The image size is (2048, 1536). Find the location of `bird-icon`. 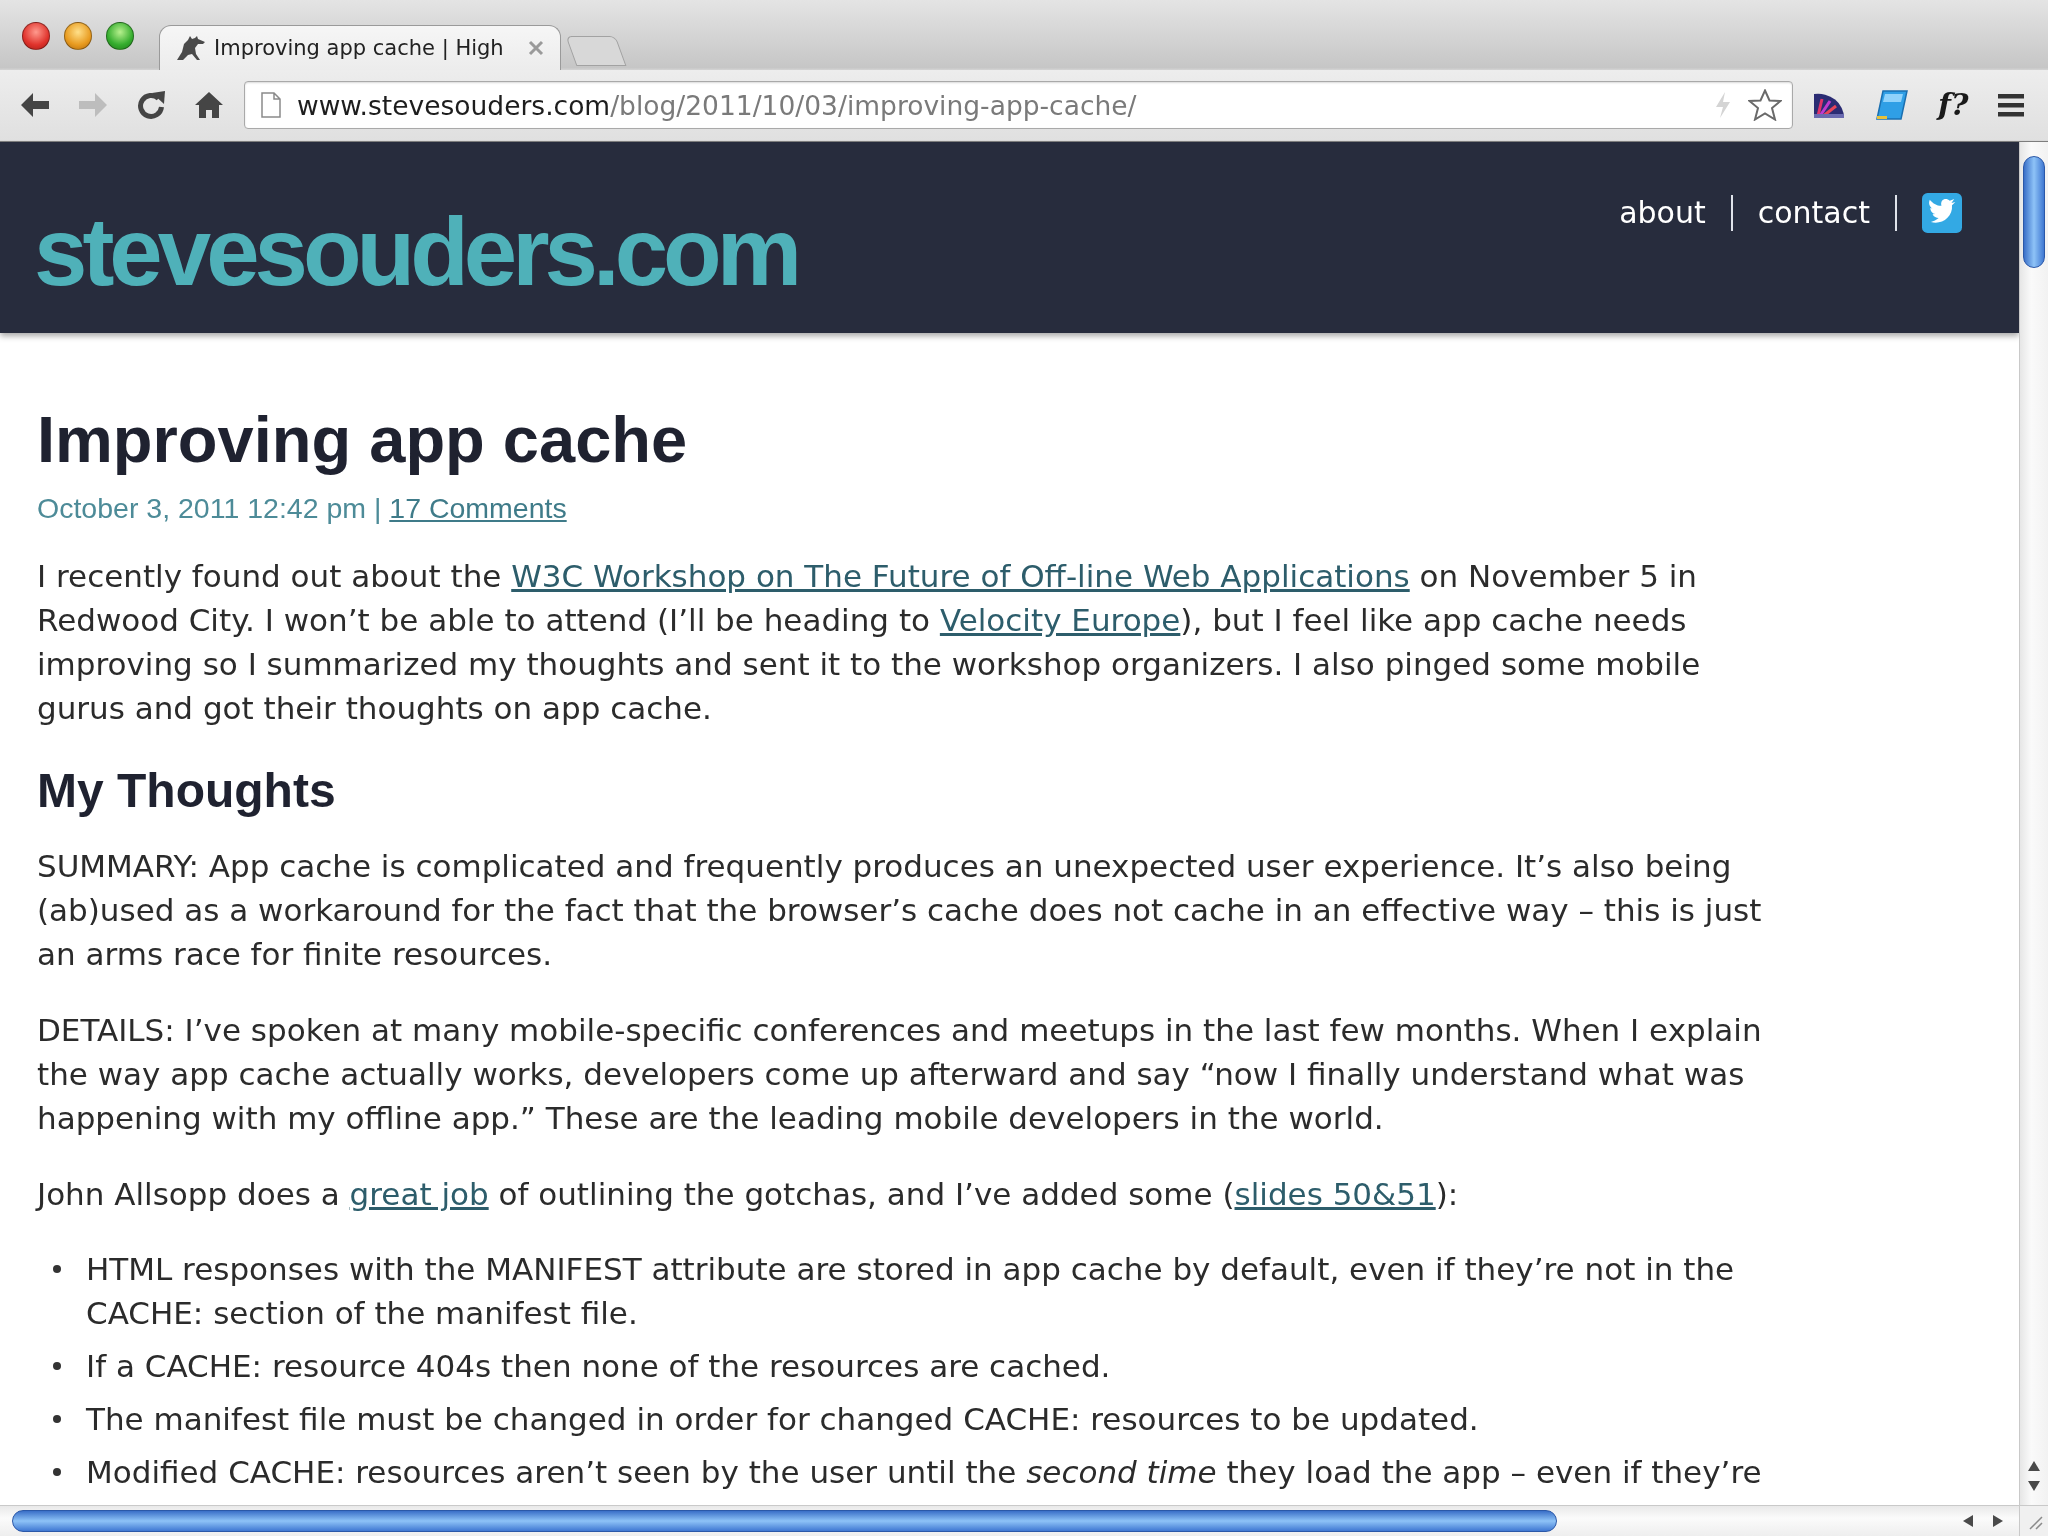

bird-icon is located at coordinates (1942, 213).